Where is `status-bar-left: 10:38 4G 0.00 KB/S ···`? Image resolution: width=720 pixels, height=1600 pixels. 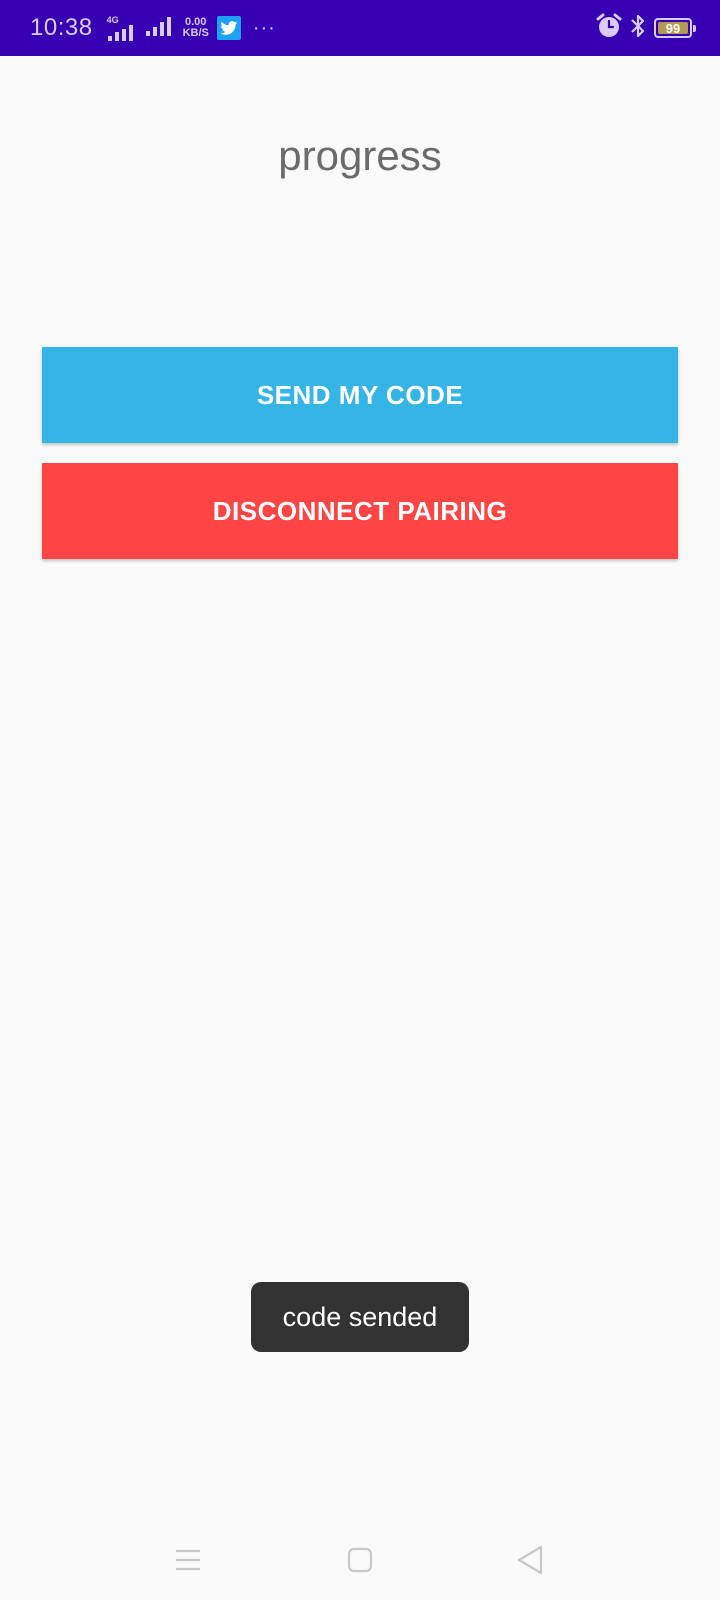
status-bar-left: 10:38 4G 0.00 KB/S ··· is located at coordinates (153, 28).